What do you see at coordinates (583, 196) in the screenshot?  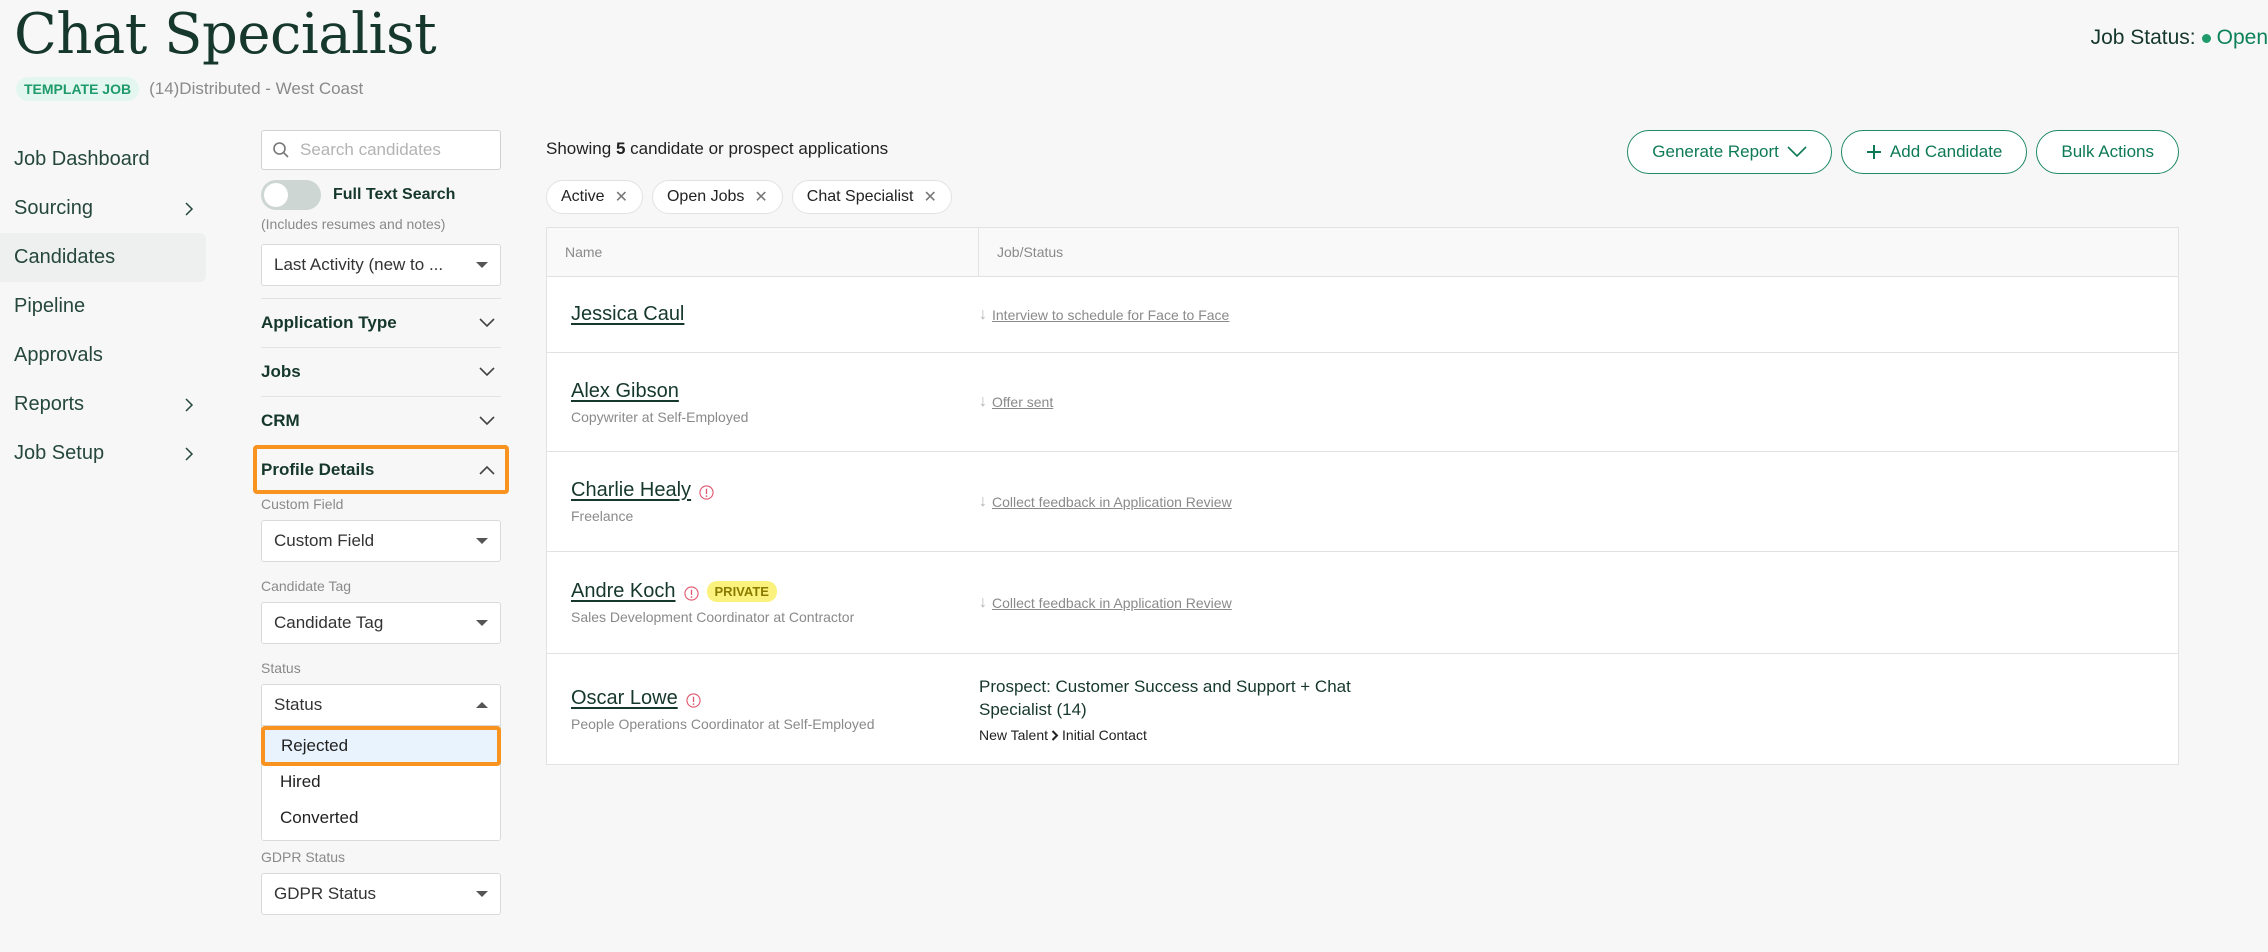 I see `chip-label: Active` at bounding box center [583, 196].